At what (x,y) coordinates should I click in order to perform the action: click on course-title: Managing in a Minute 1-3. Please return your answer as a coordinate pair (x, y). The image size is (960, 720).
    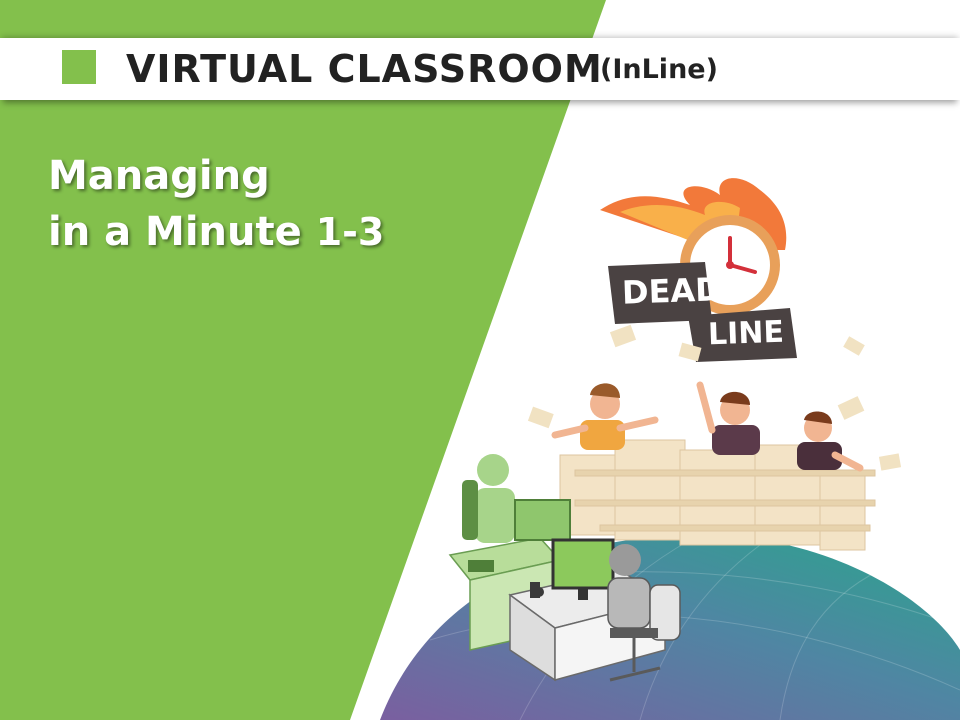
    Looking at the image, I should click on (216, 204).